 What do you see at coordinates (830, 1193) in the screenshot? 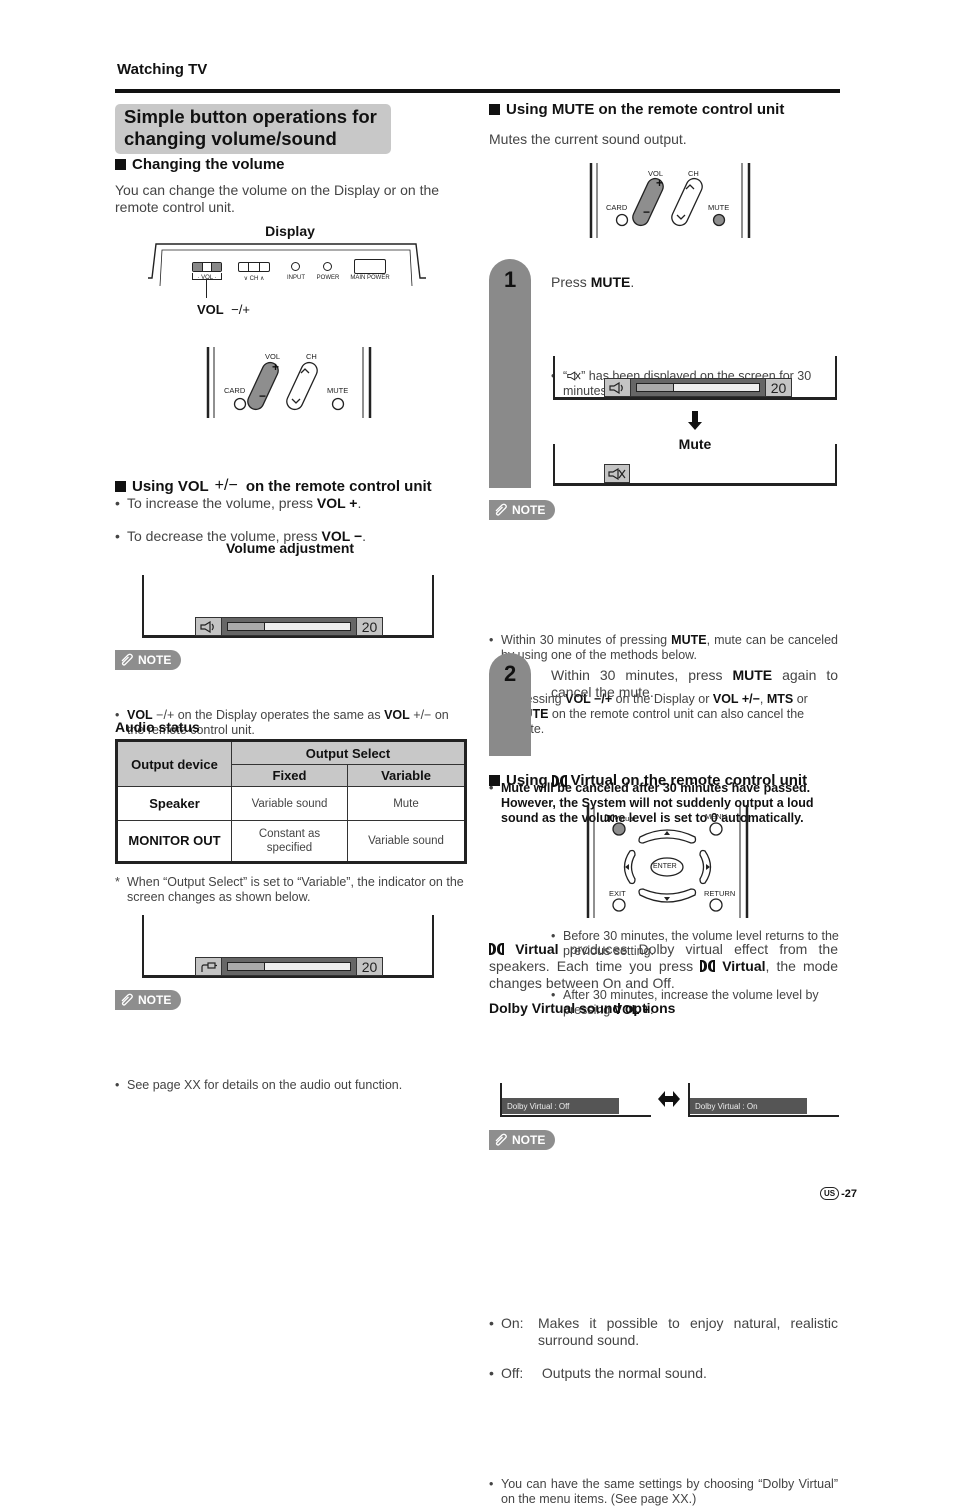
I see `region-badge: US` at bounding box center [830, 1193].